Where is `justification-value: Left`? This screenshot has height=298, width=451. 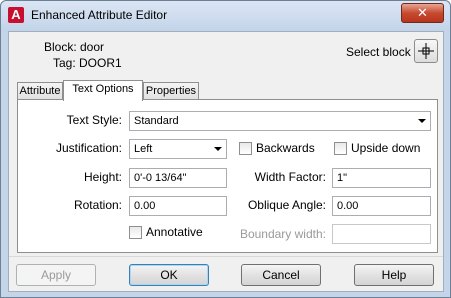 justification-value: Left is located at coordinates (143, 149).